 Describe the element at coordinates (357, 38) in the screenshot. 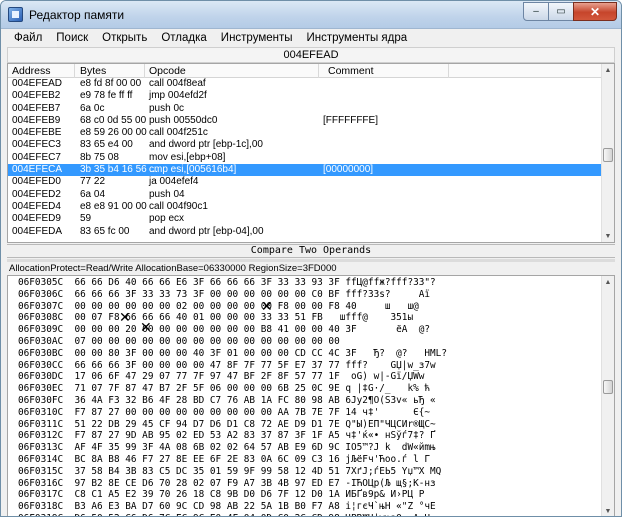

I see `menu-kernel-tools: Инструменты ядра` at that location.